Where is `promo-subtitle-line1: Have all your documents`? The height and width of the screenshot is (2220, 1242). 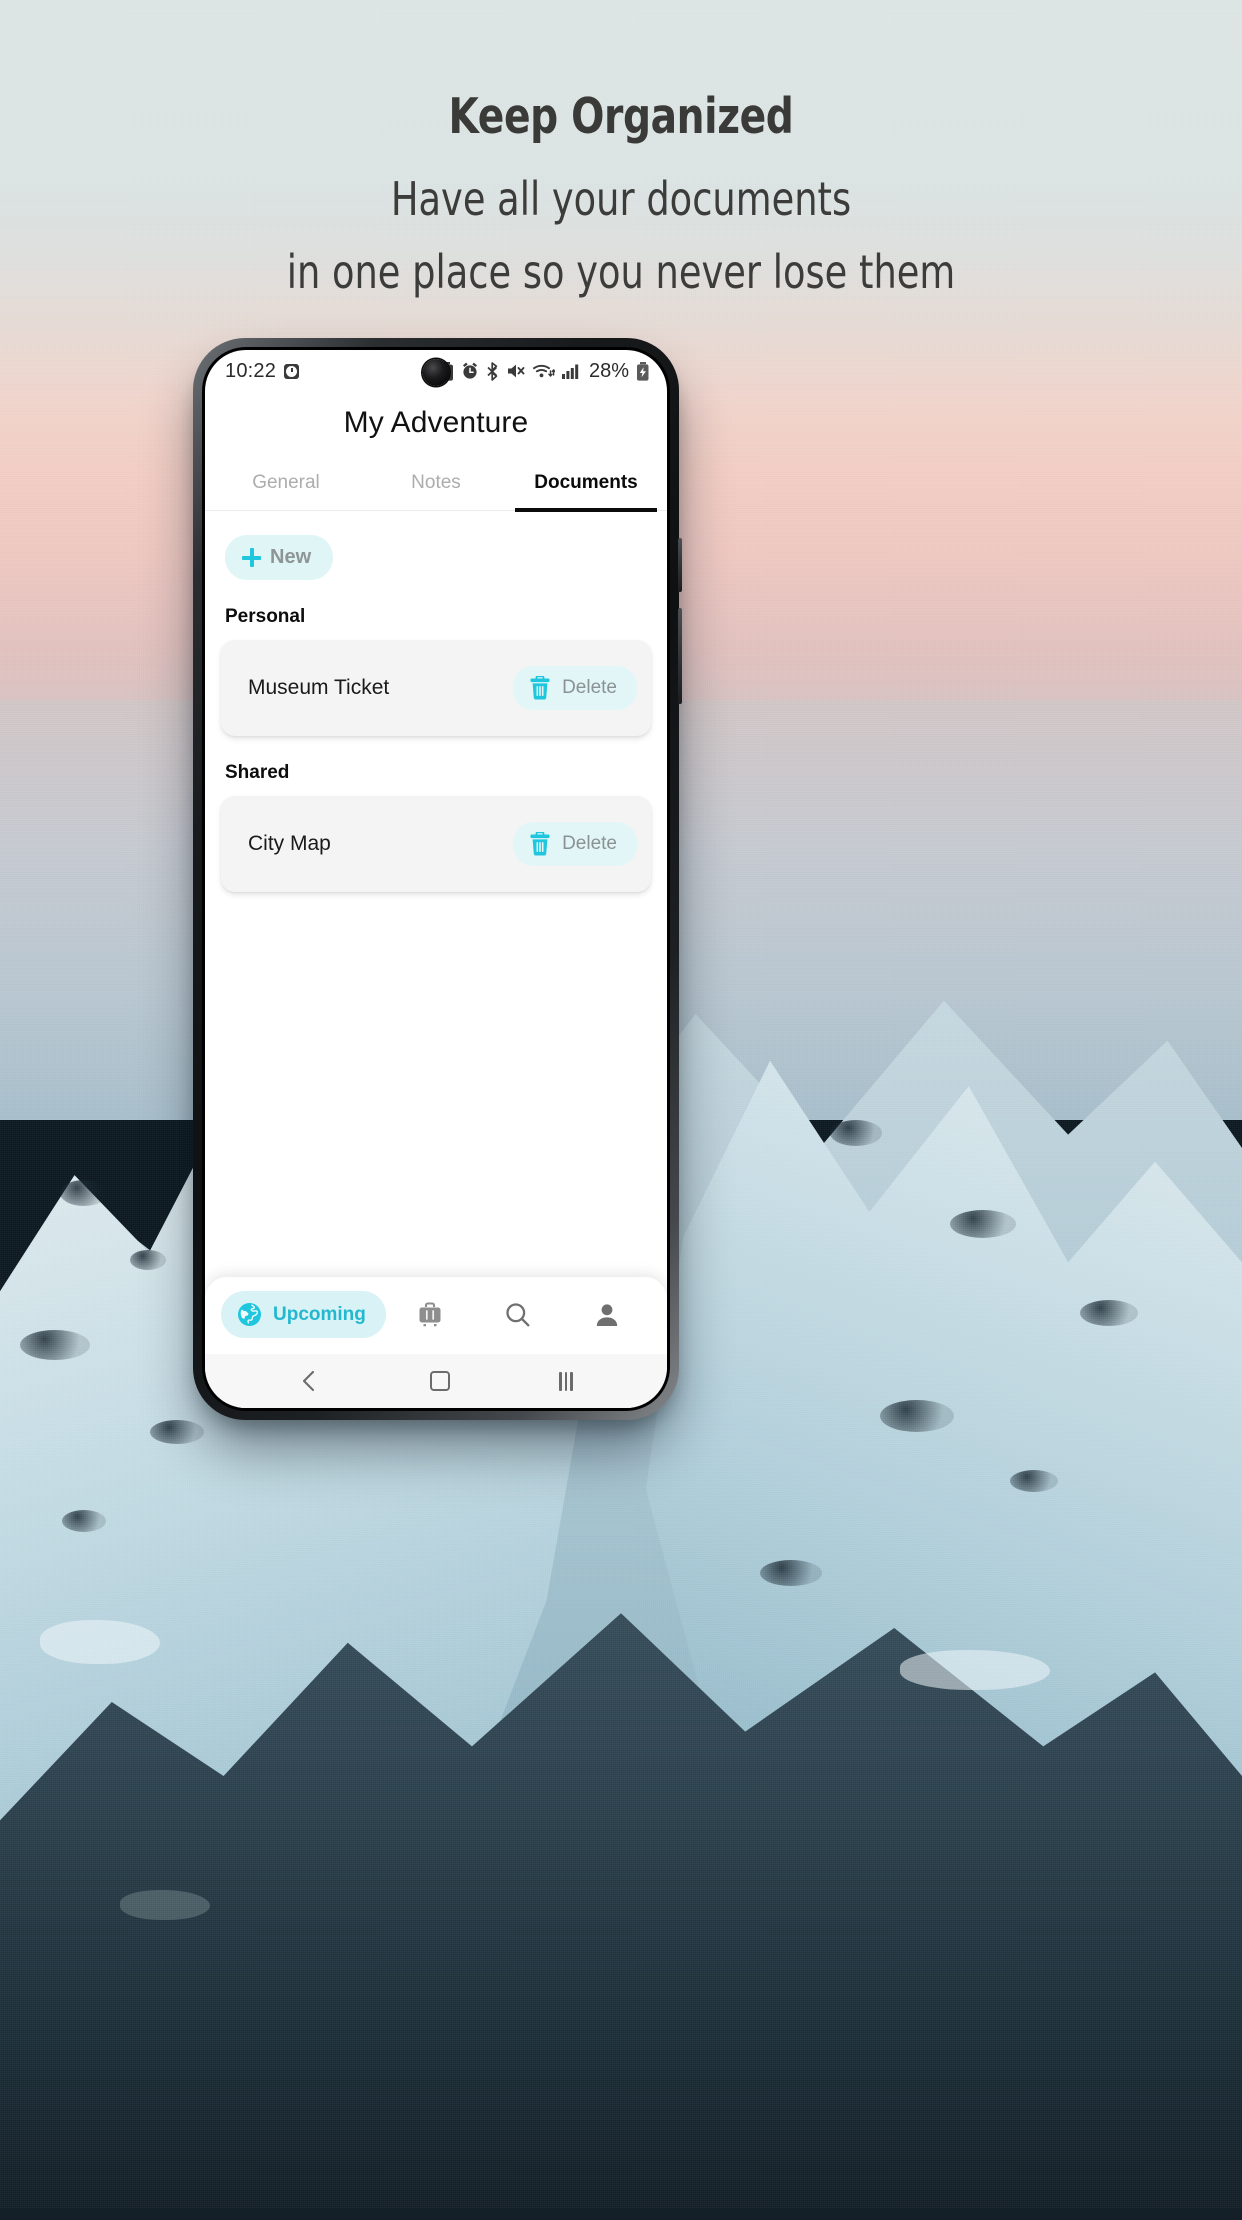 promo-subtitle-line1: Have all your documents is located at coordinates (621, 199).